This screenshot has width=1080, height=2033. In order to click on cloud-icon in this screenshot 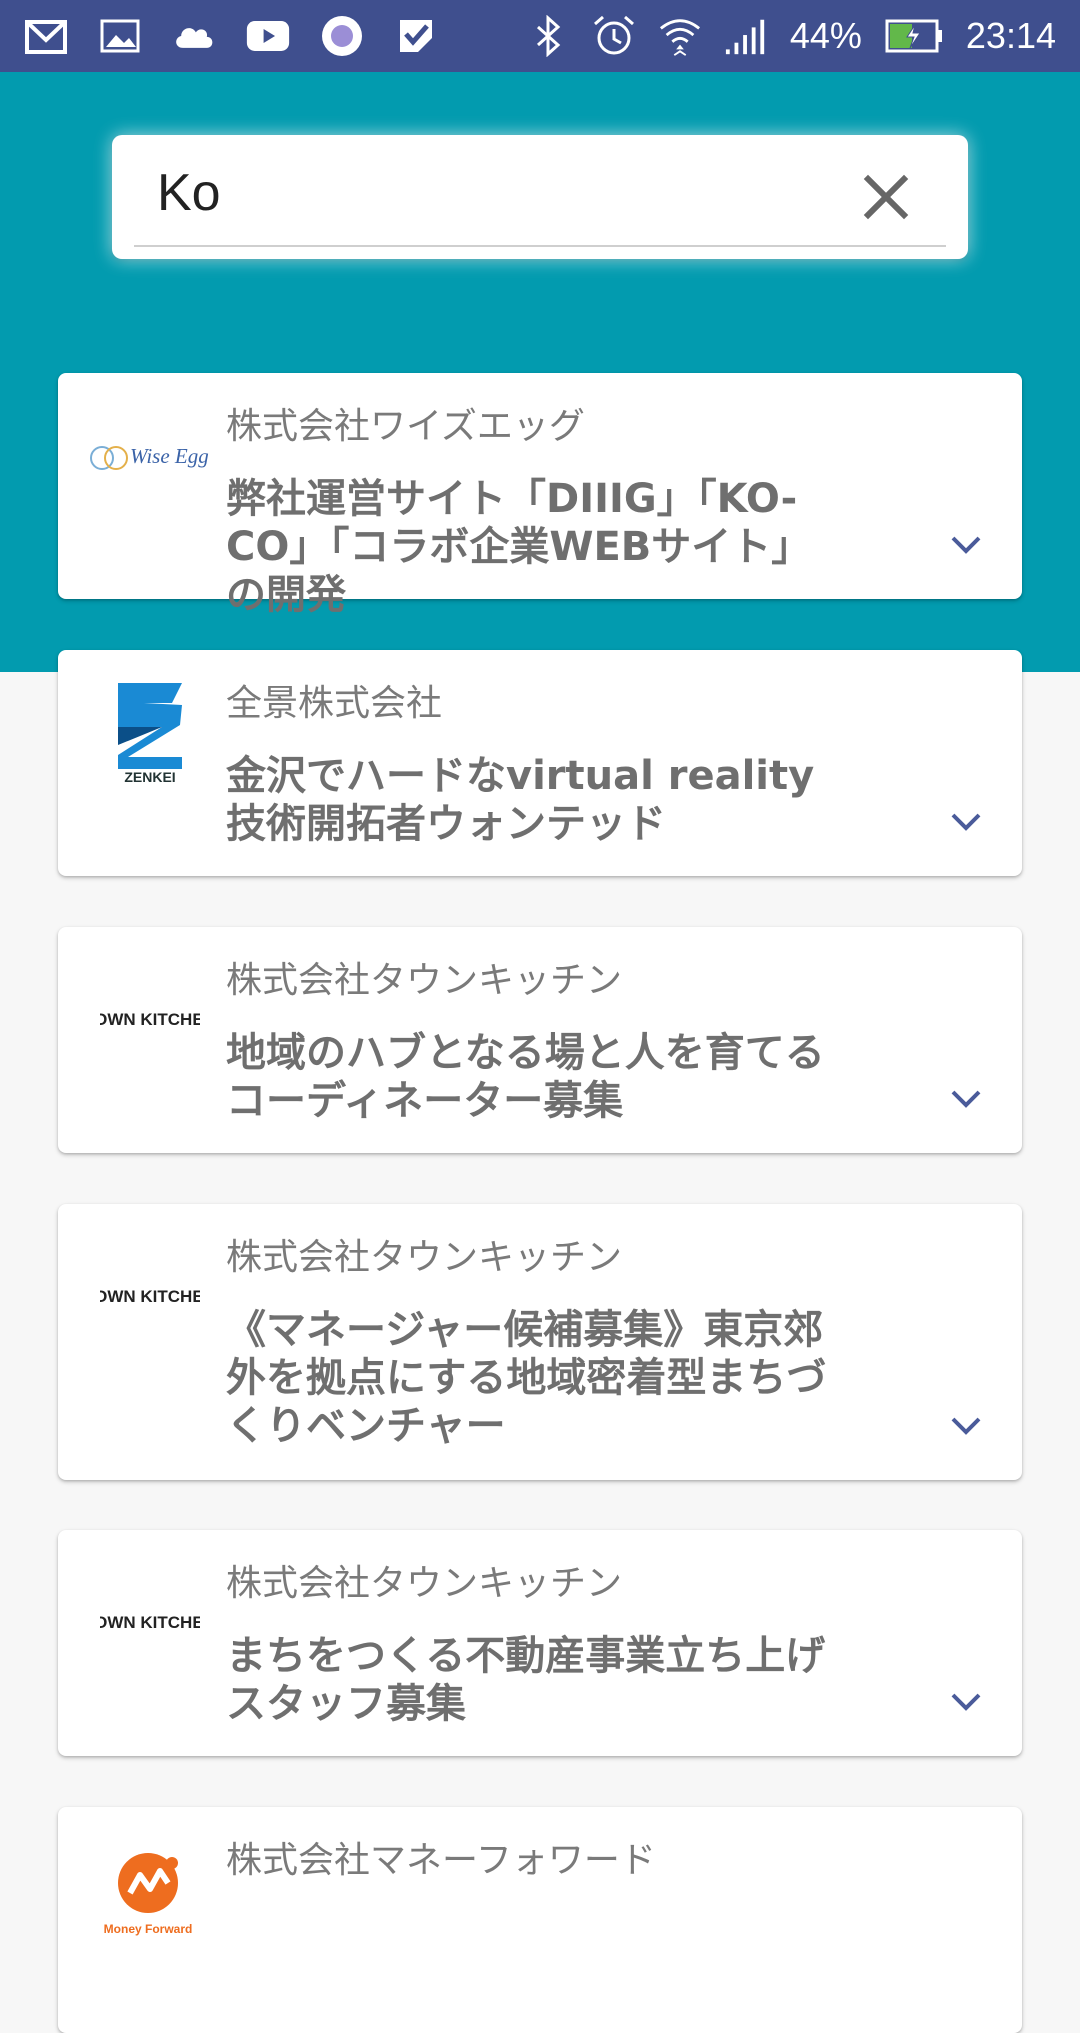, I will do `click(194, 36)`.